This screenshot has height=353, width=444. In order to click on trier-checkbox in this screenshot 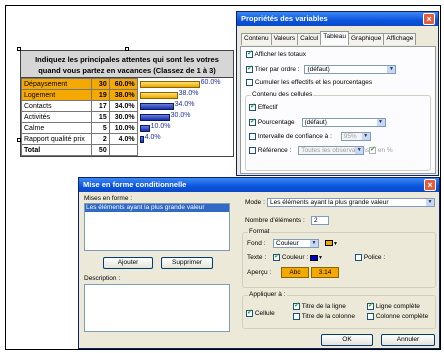, I will do `click(249, 68)`.